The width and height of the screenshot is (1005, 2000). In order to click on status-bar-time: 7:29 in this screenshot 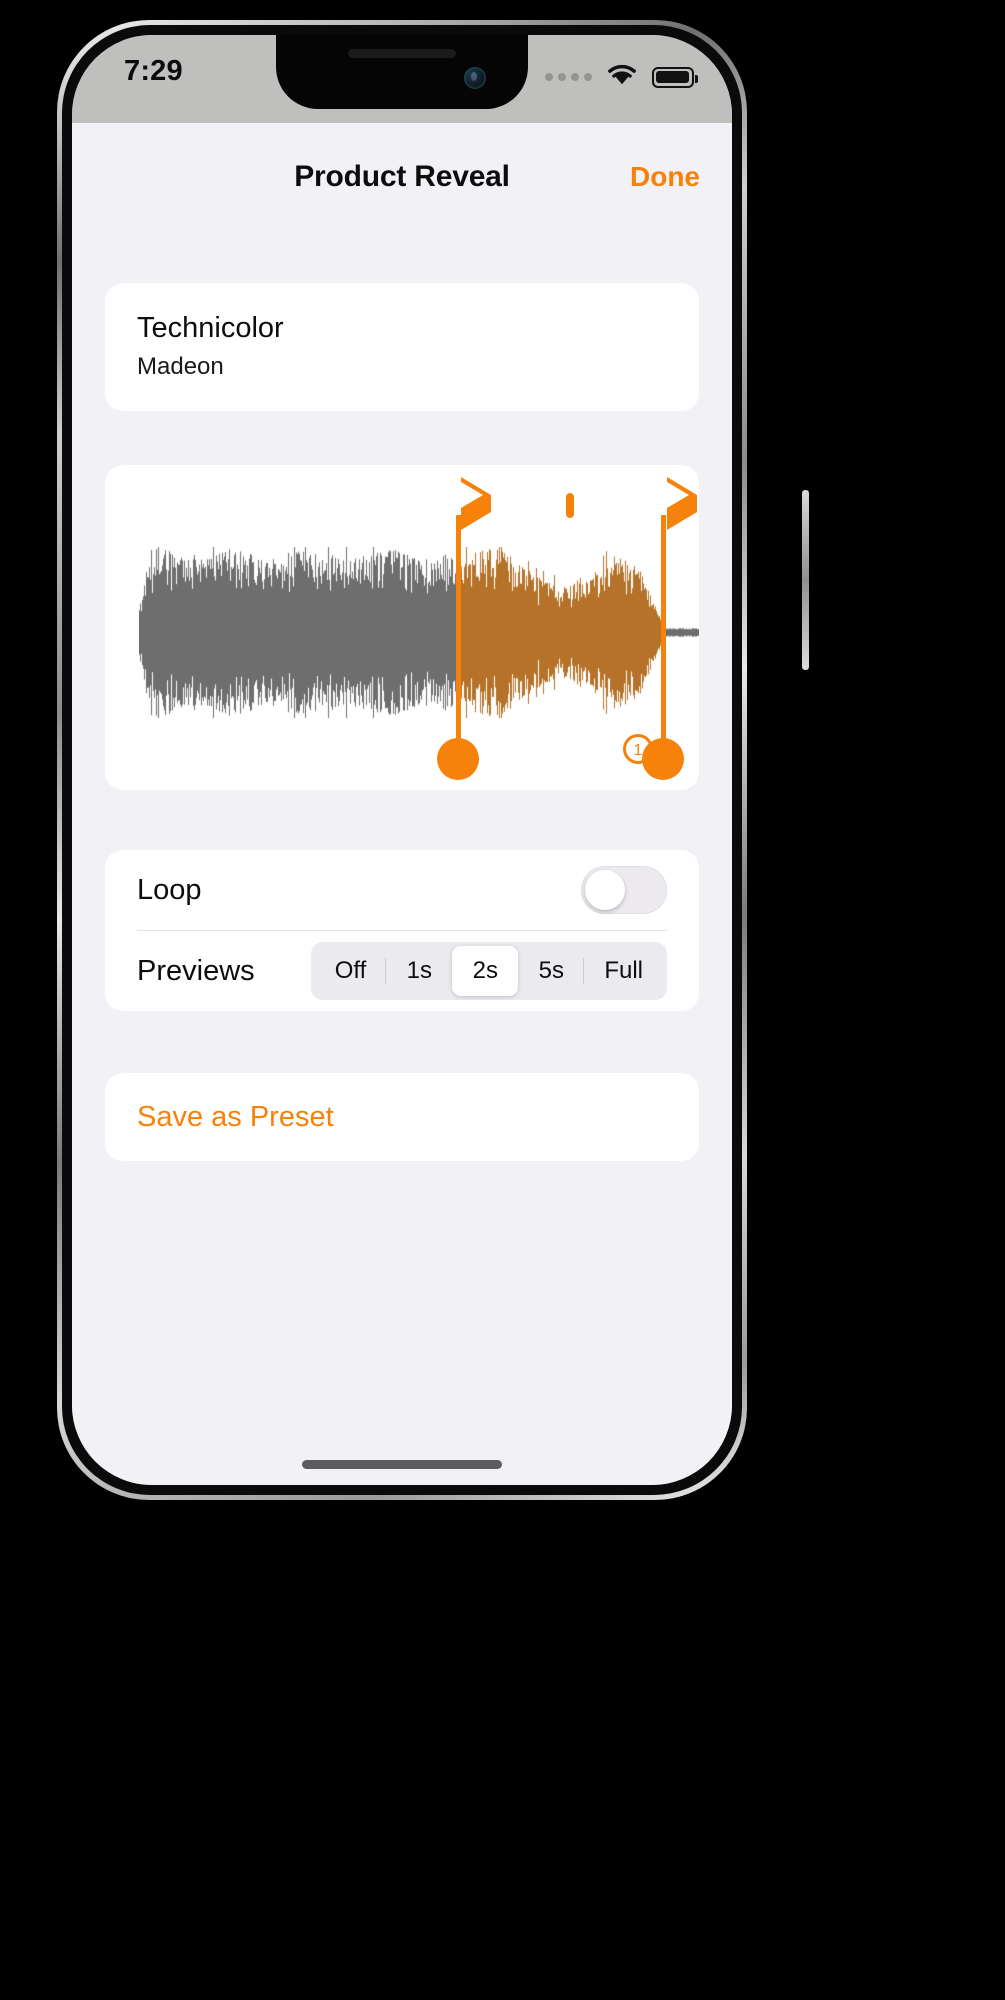, I will do `click(153, 71)`.